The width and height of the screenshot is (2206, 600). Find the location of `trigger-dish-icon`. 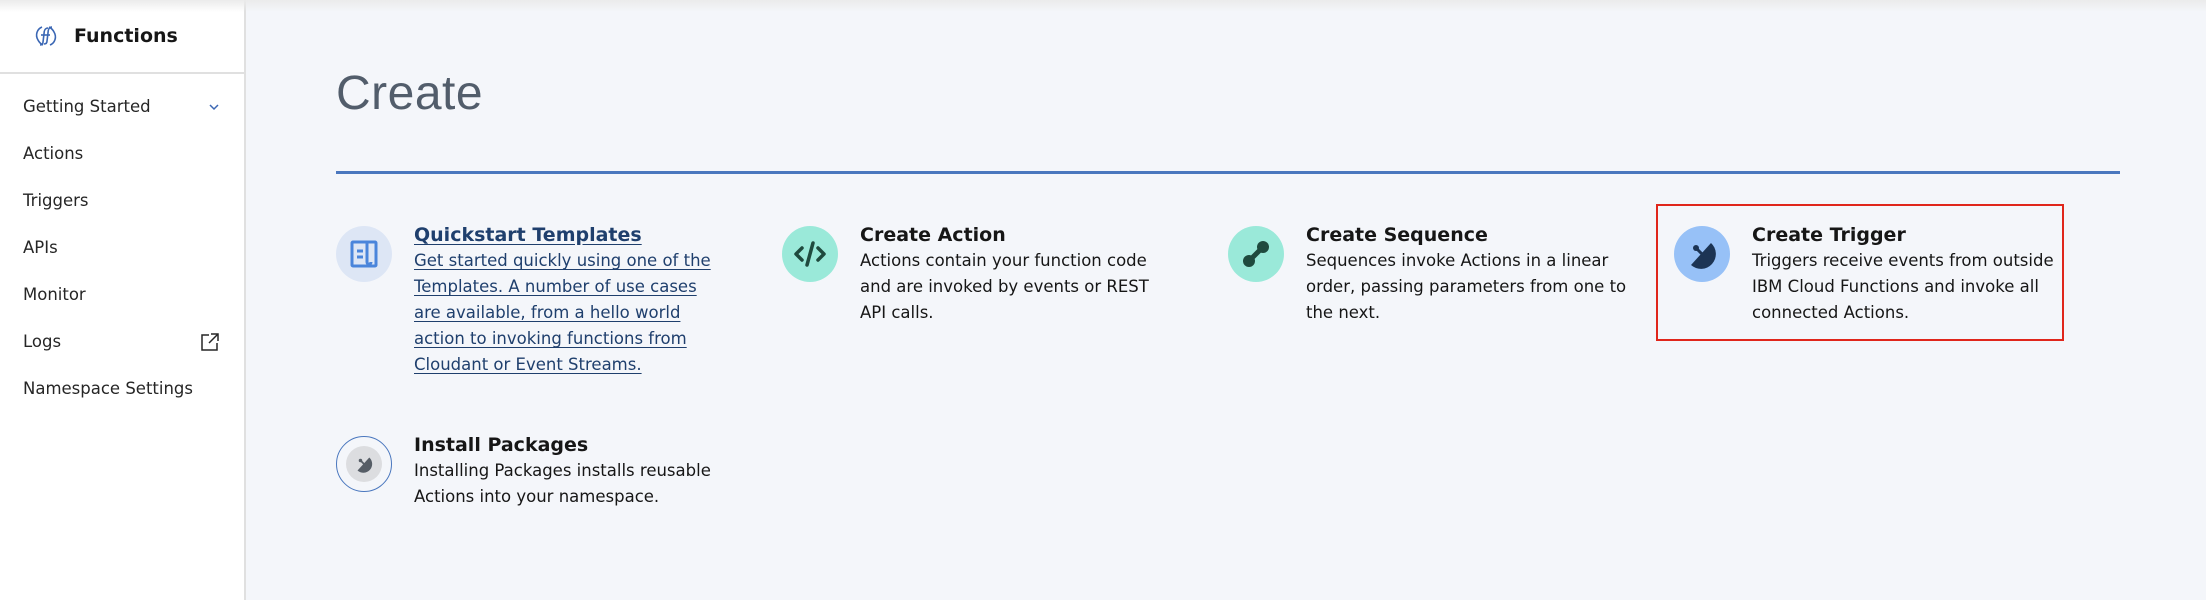

trigger-dish-icon is located at coordinates (1702, 254).